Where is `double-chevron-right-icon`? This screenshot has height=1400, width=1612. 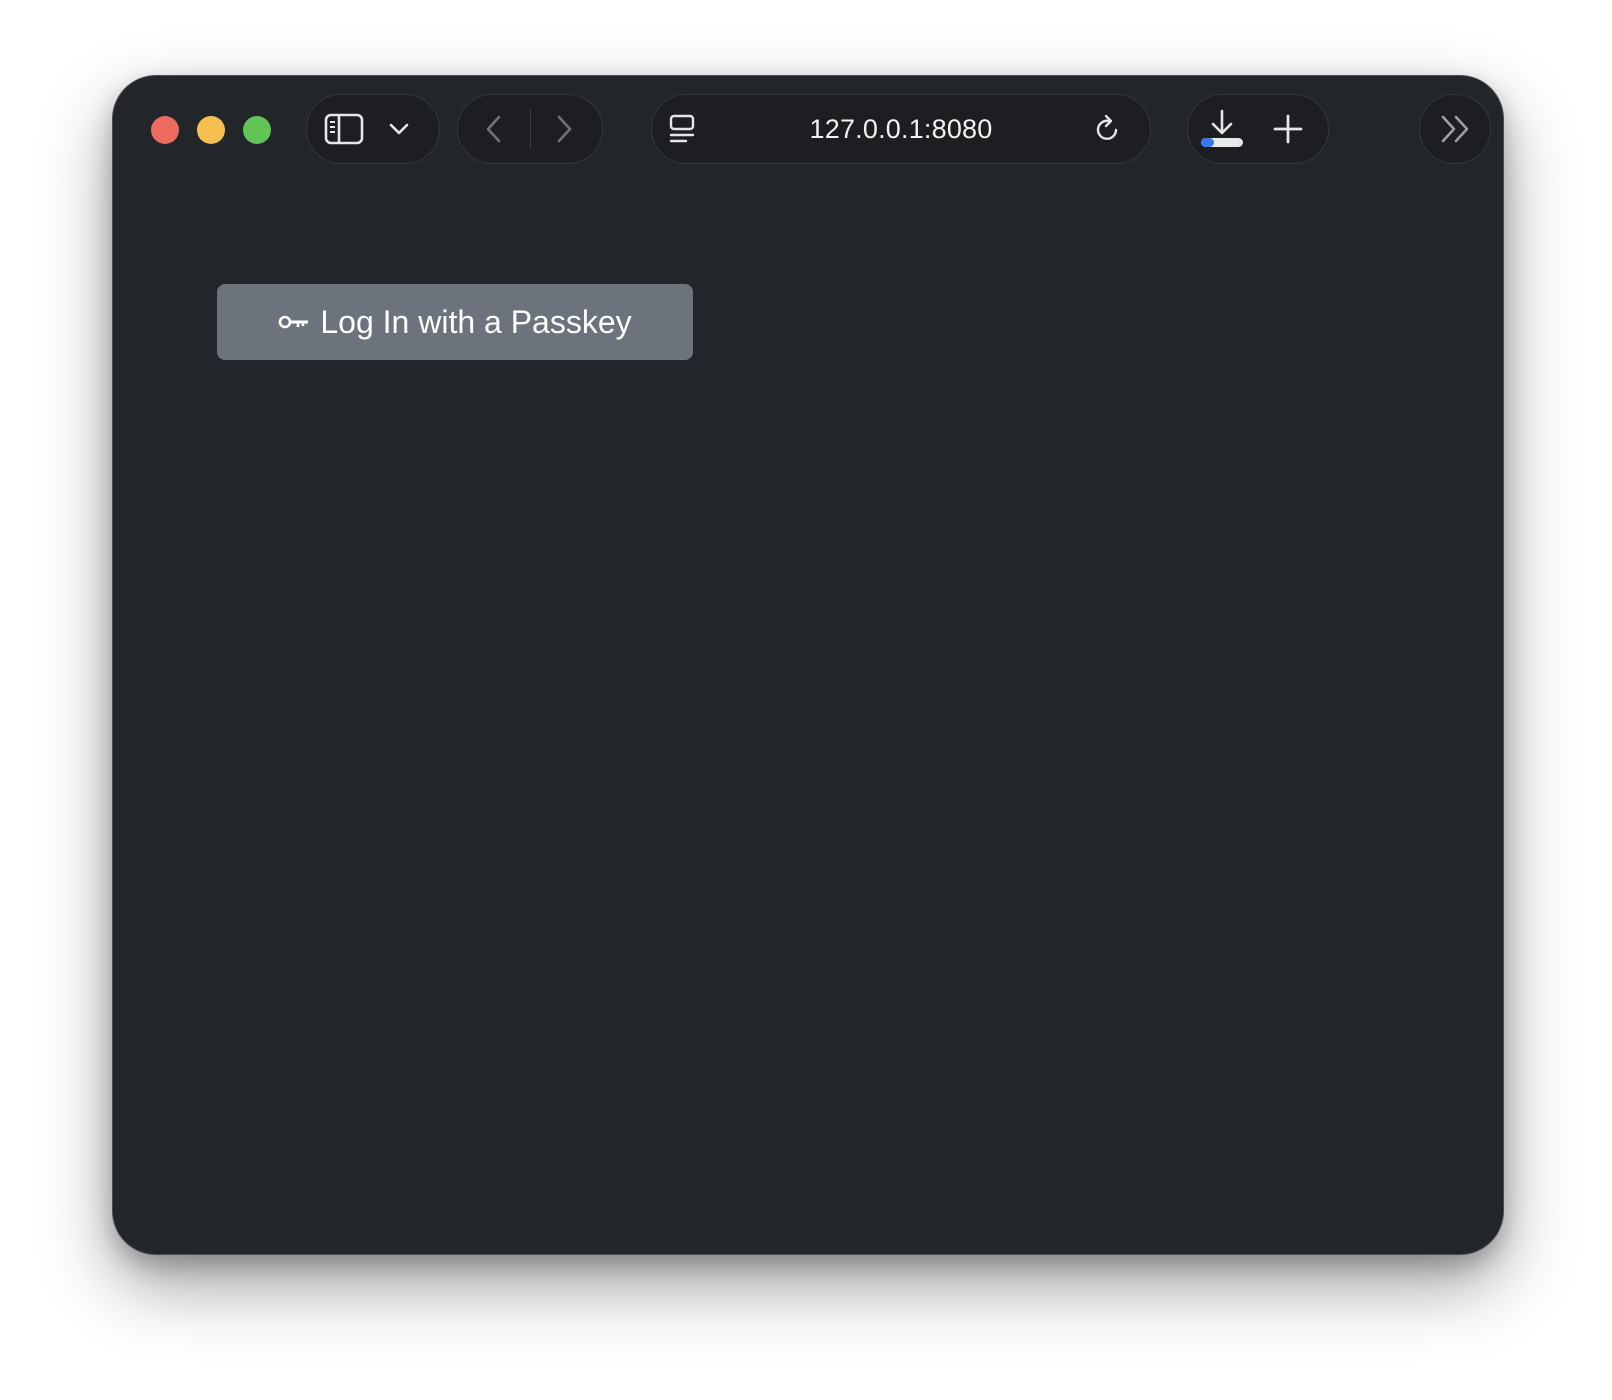
double-chevron-right-icon is located at coordinates (1456, 129).